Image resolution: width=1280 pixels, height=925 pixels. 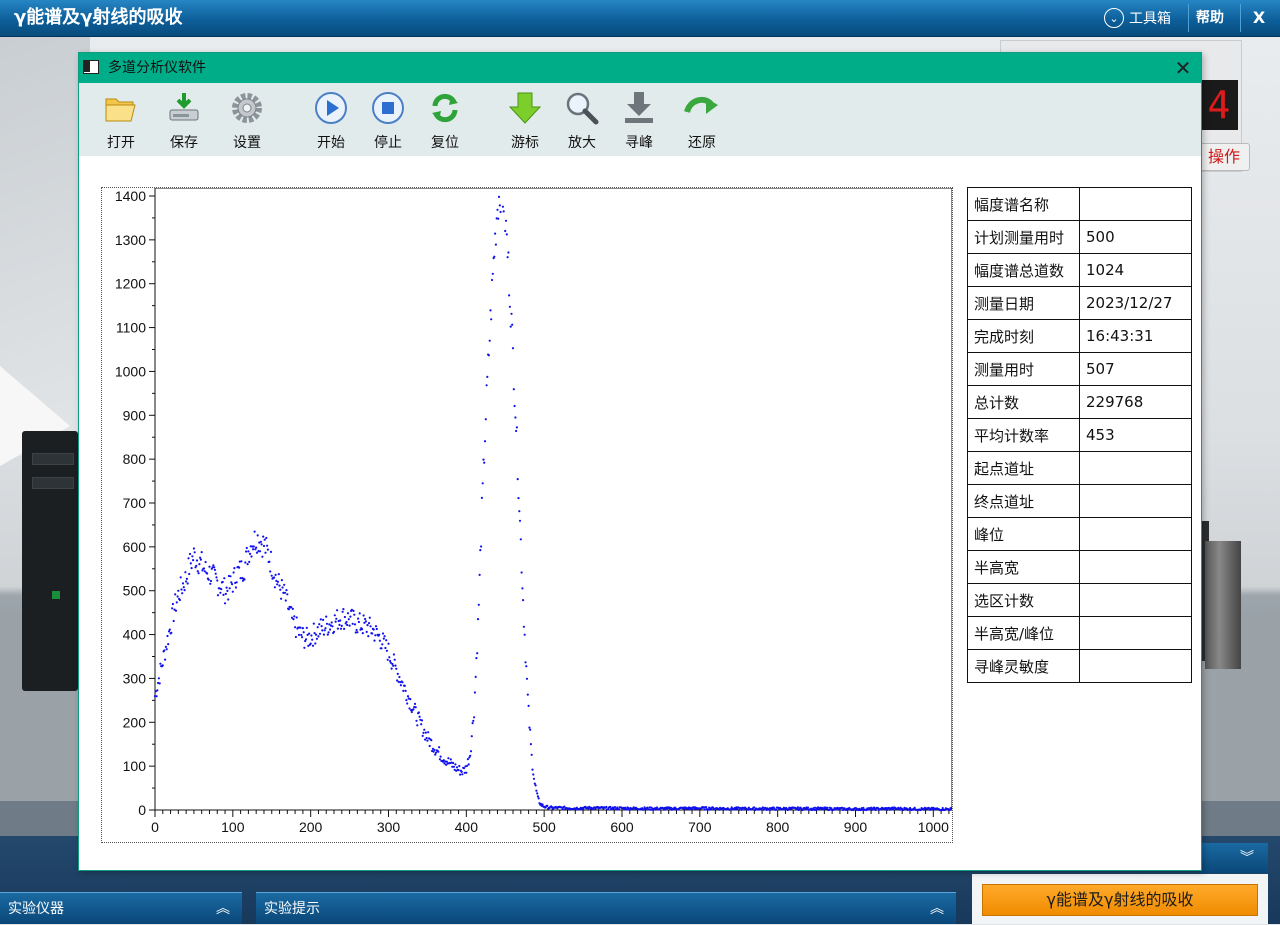 I want to click on device-operate-button: 操作, so click(x=1224, y=157).